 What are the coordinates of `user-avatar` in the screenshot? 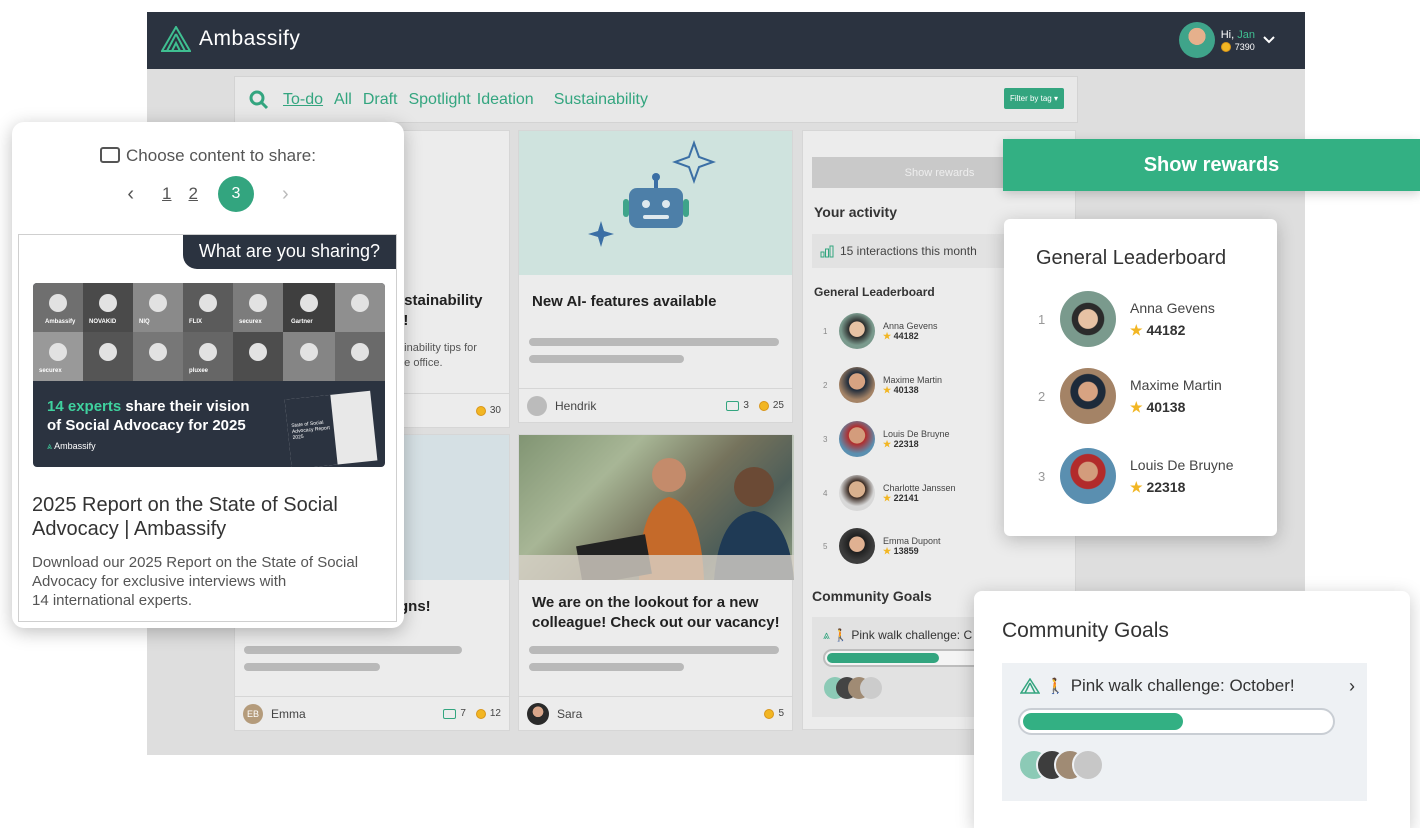 It's located at (1196, 40).